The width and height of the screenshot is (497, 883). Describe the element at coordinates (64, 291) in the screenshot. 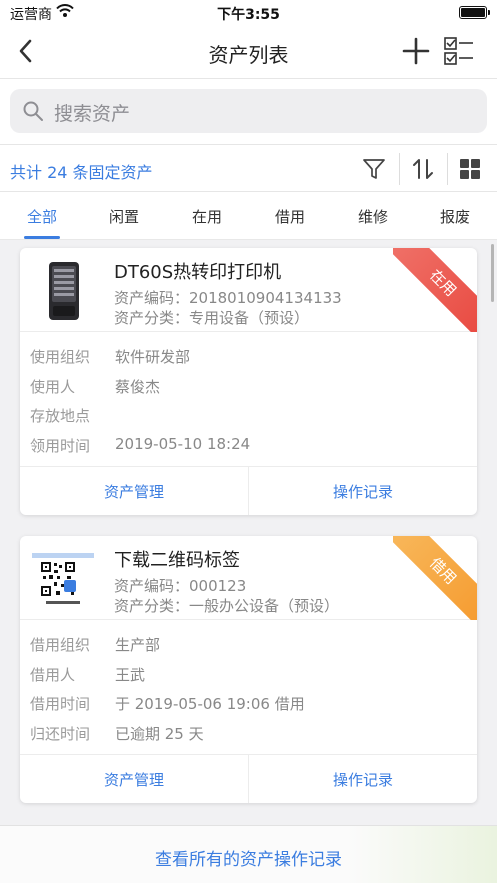

I see `printer-thumbnail` at that location.